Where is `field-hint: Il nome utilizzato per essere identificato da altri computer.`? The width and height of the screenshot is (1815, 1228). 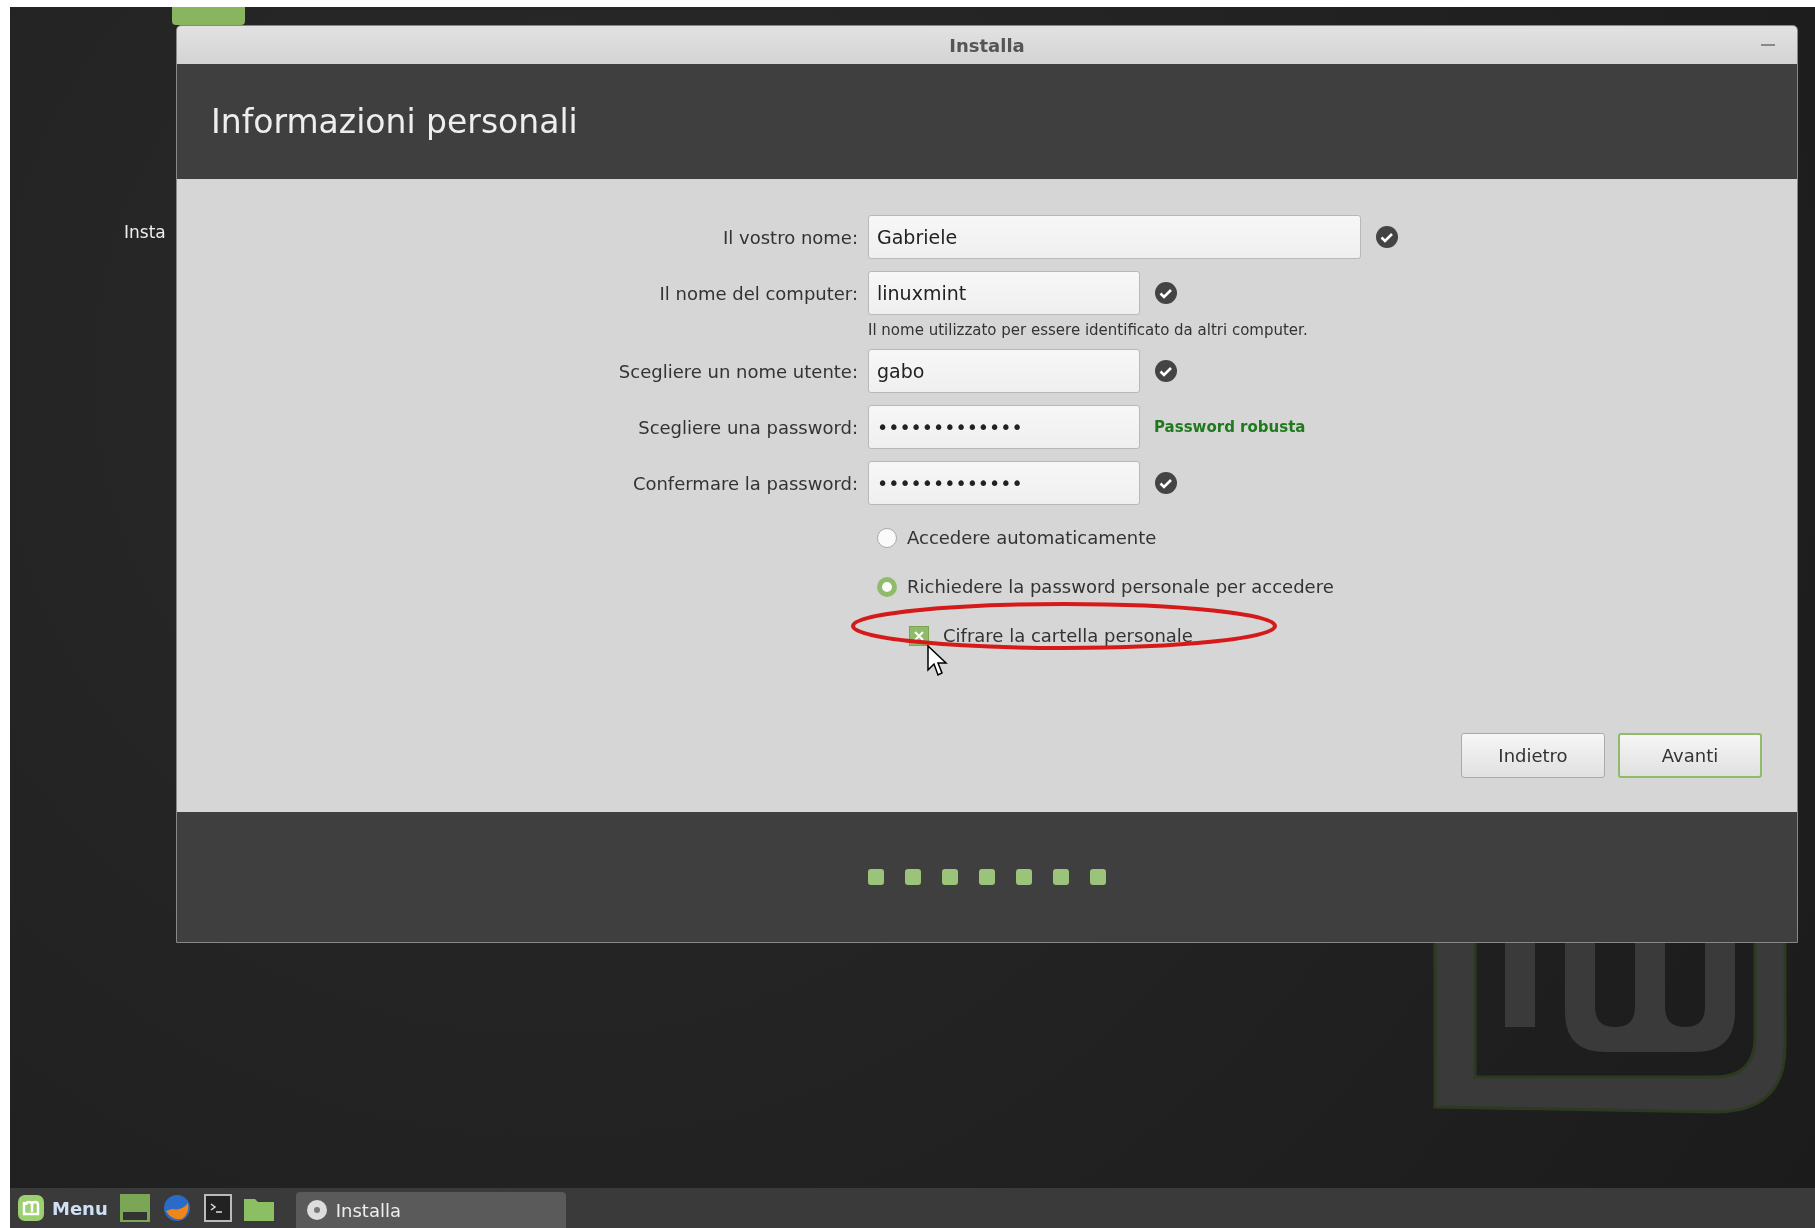
field-hint: Il nome utilizzato per essere identificato da altri computer. is located at coordinates (1088, 330).